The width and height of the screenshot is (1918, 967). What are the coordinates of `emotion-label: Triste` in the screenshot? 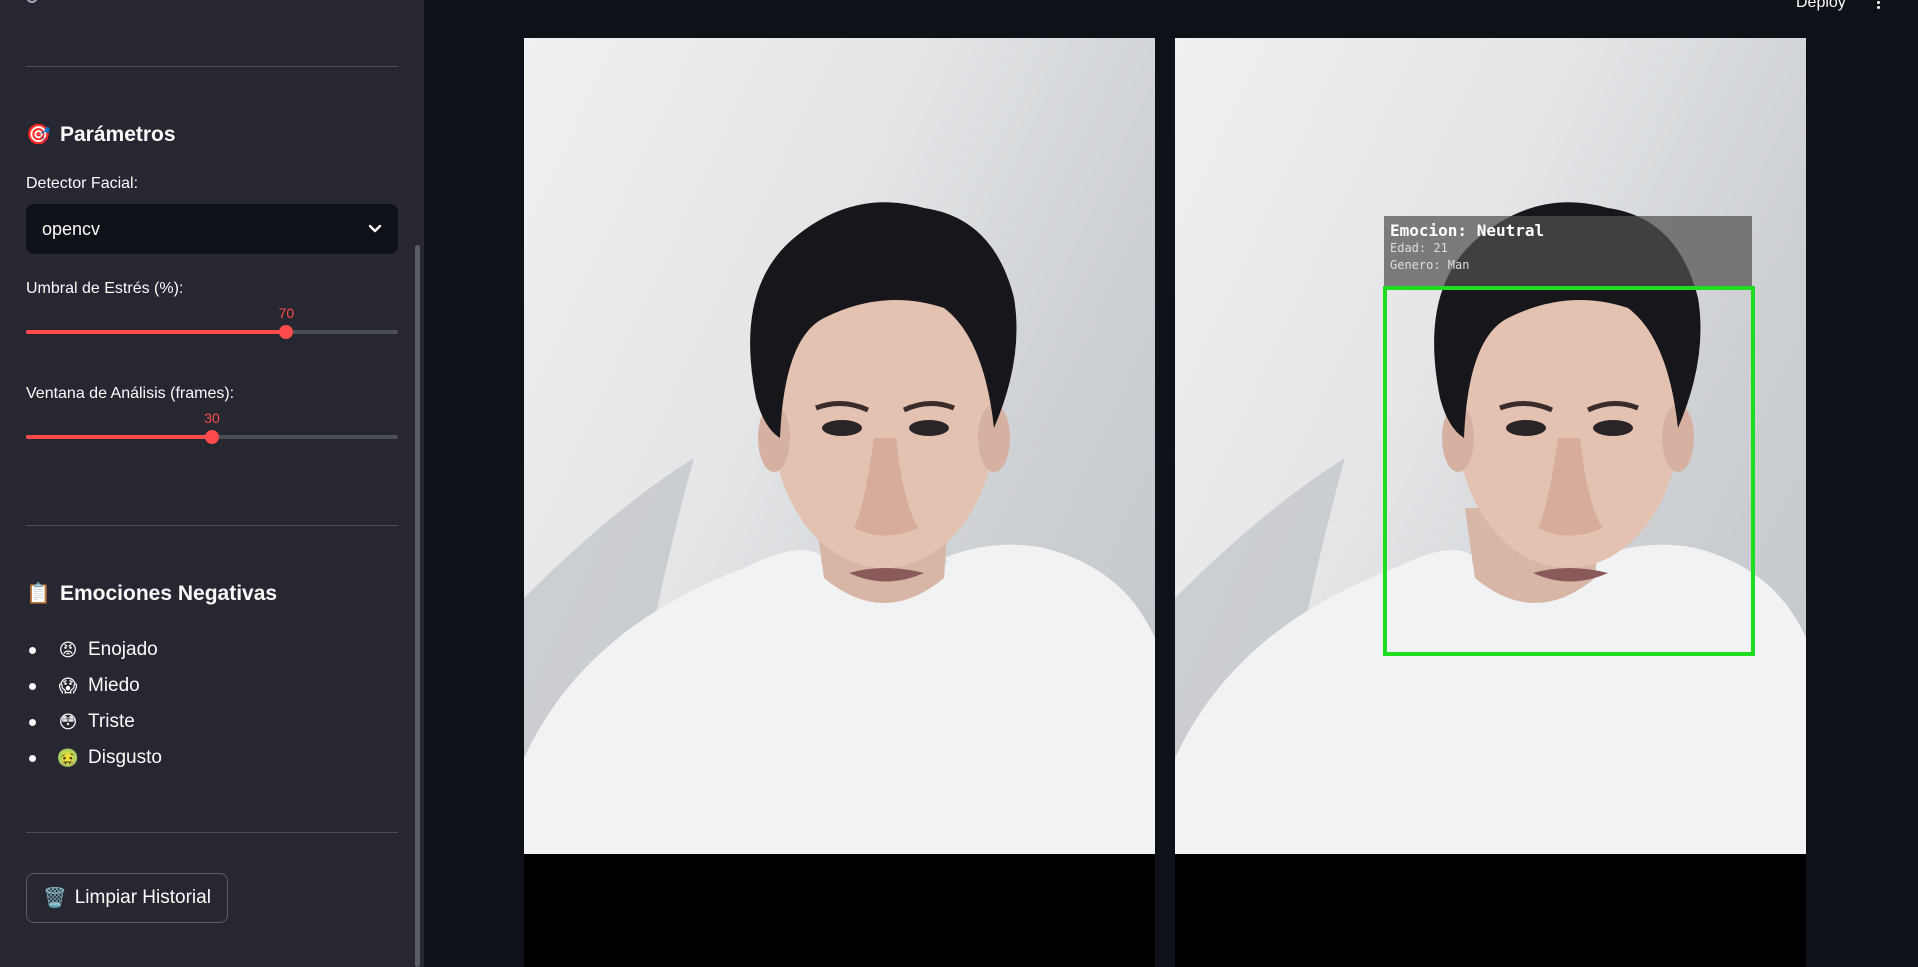 It's located at (111, 721).